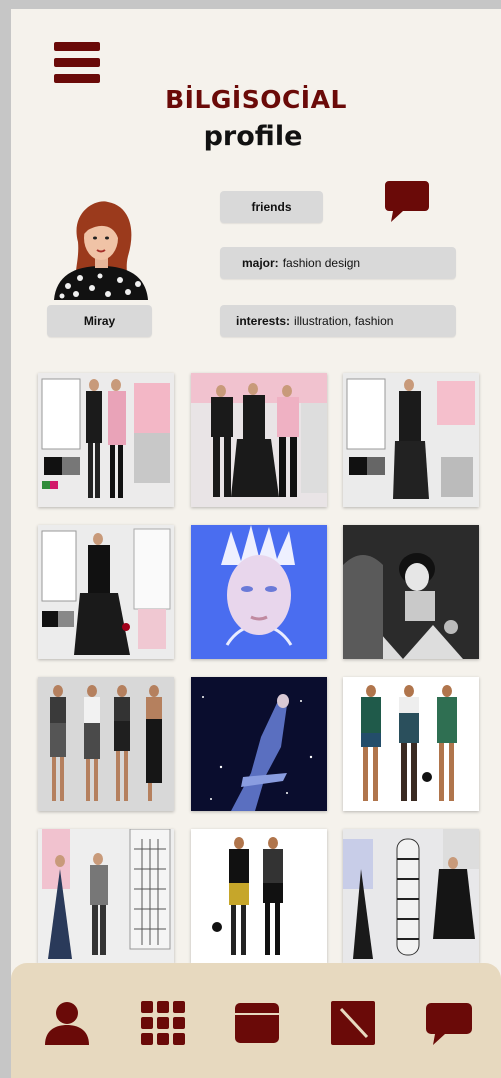  I want to click on major-label: major:, so click(260, 263).